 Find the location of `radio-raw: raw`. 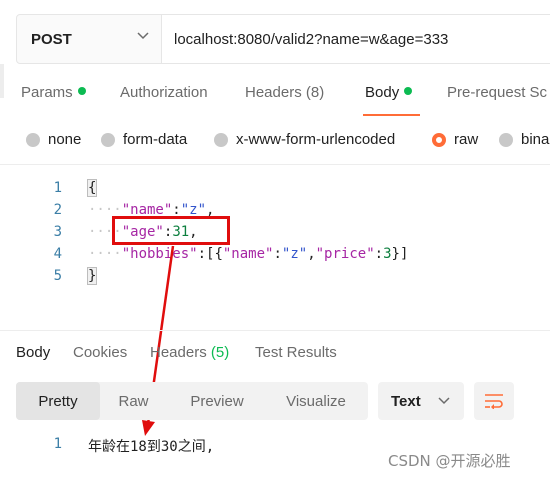

radio-raw: raw is located at coordinates (455, 139).